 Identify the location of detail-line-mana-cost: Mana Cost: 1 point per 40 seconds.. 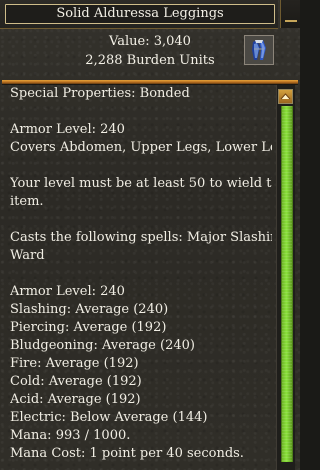
(127, 453).